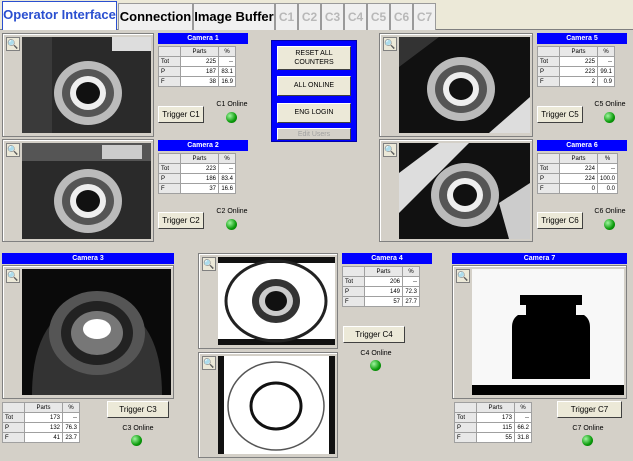 The width and height of the screenshot is (633, 461). What do you see at coordinates (197, 66) in the screenshot?
I see `camera-1-stats-table: Parts% Tot 225 -- P 187 83.1 F 38 16.9` at bounding box center [197, 66].